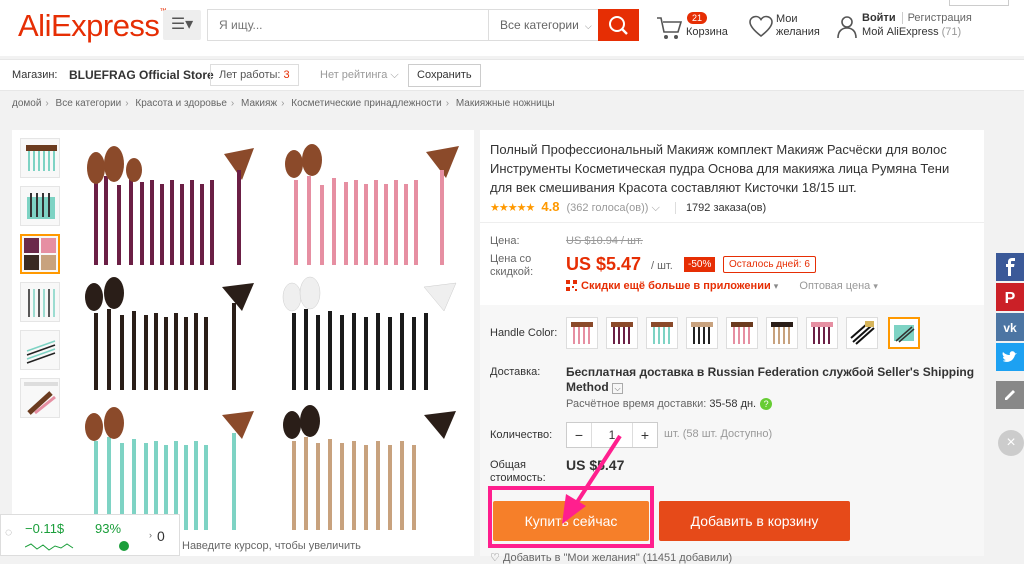 This screenshot has height=564, width=1024. What do you see at coordinates (505, 103) in the screenshot?
I see `breadcrumb-item: Макияжные ножницы` at bounding box center [505, 103].